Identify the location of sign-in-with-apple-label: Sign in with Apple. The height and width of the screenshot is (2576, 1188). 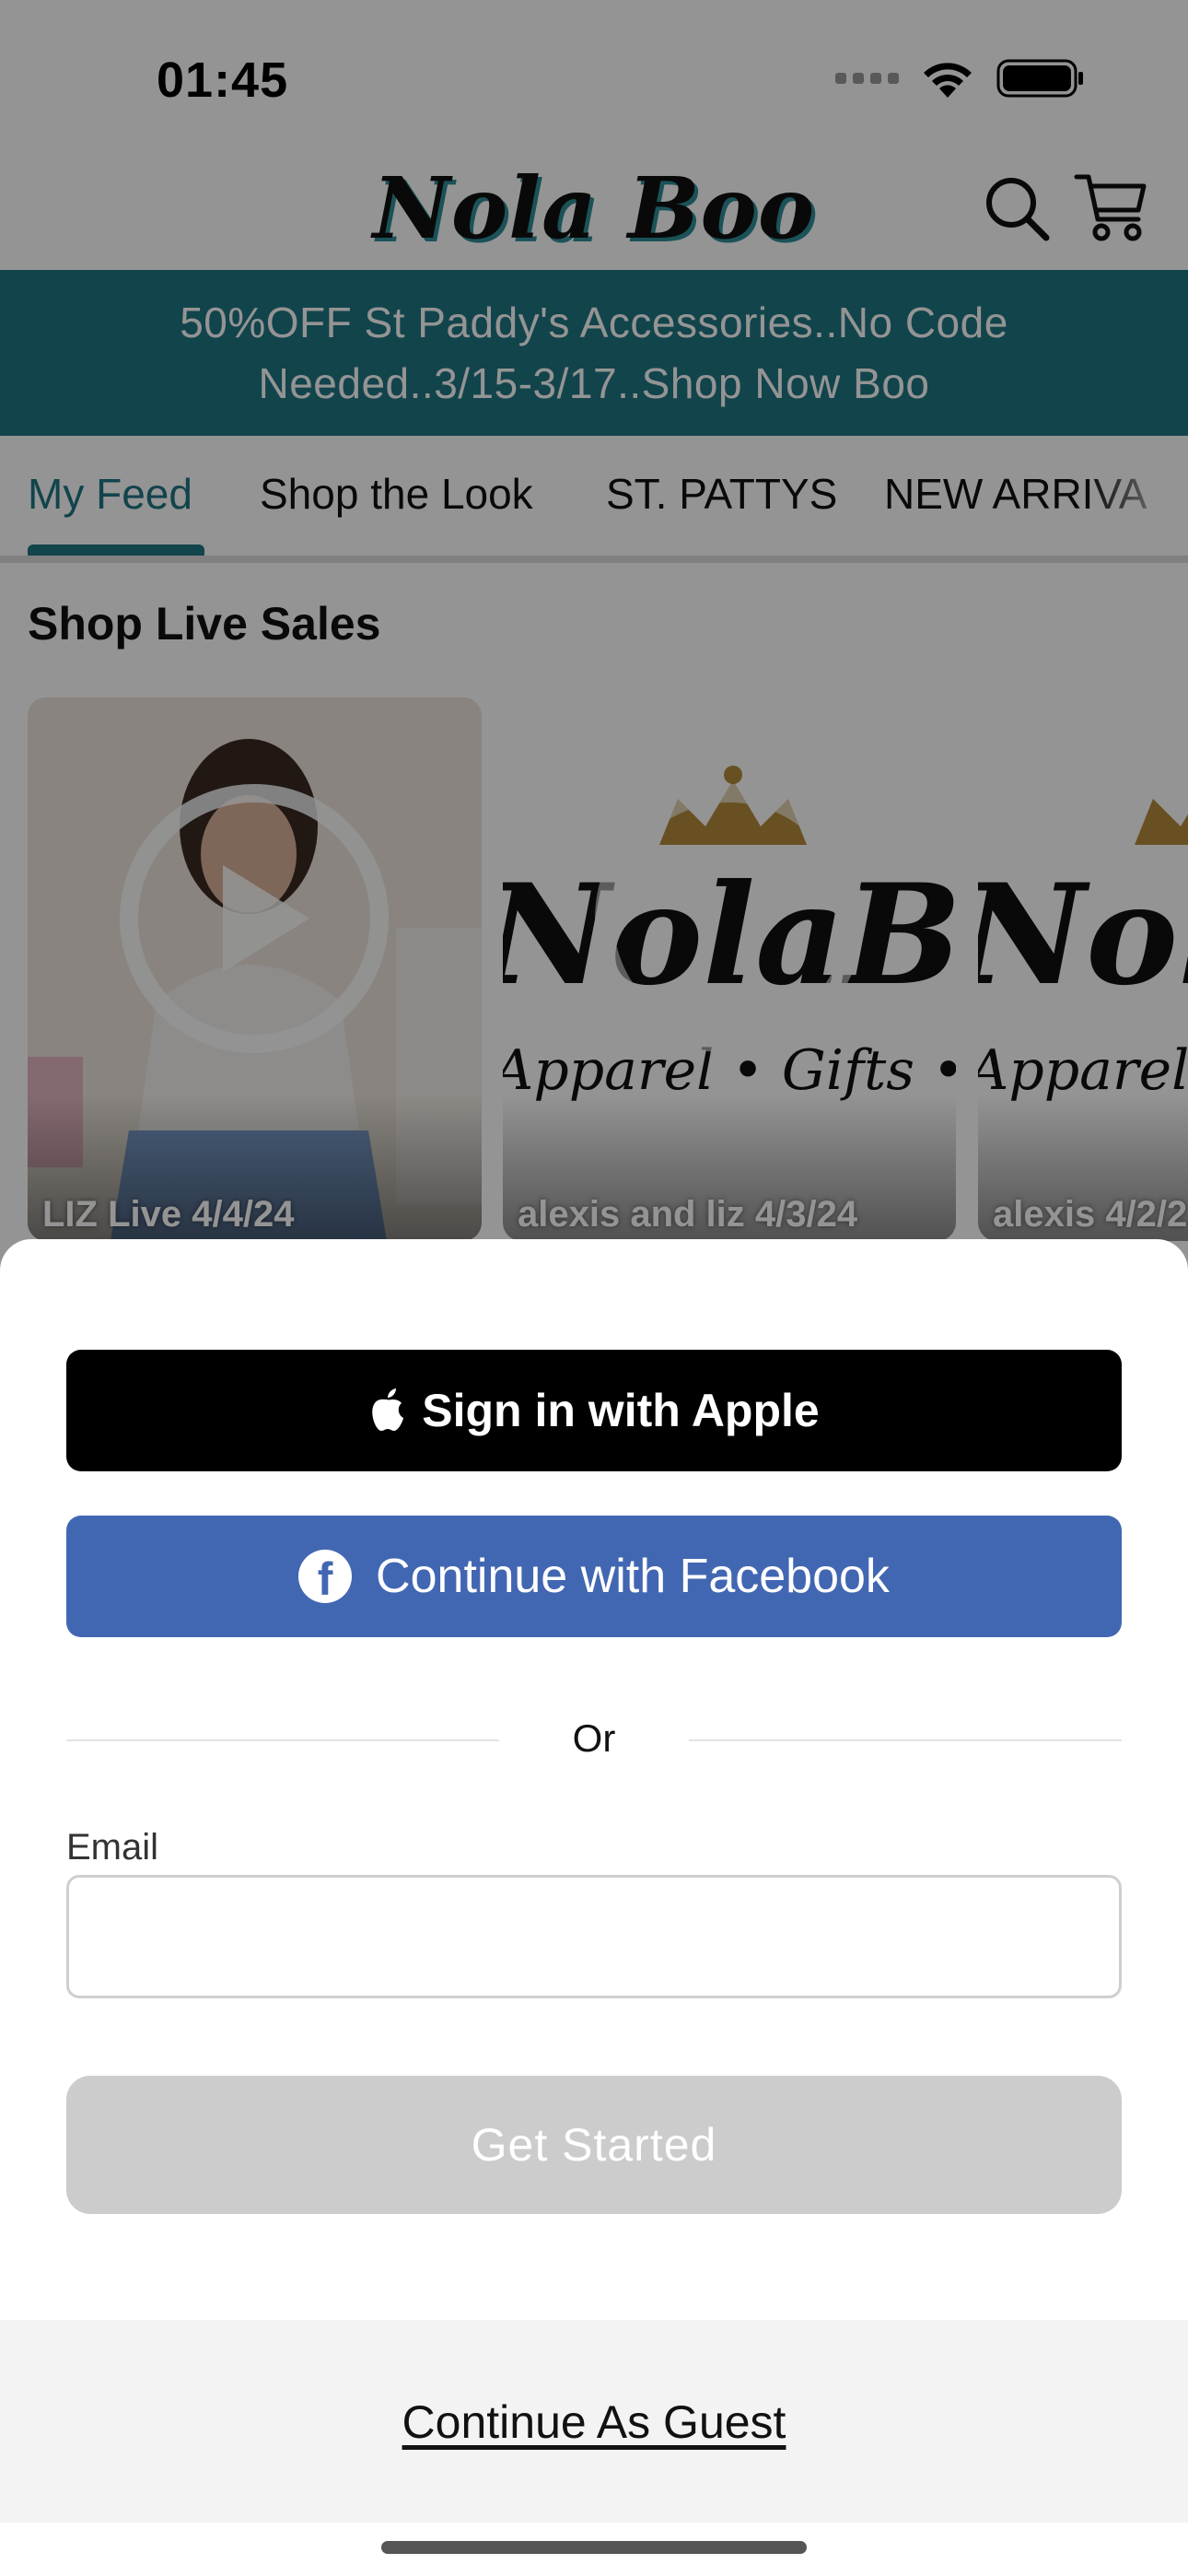
(621, 1410).